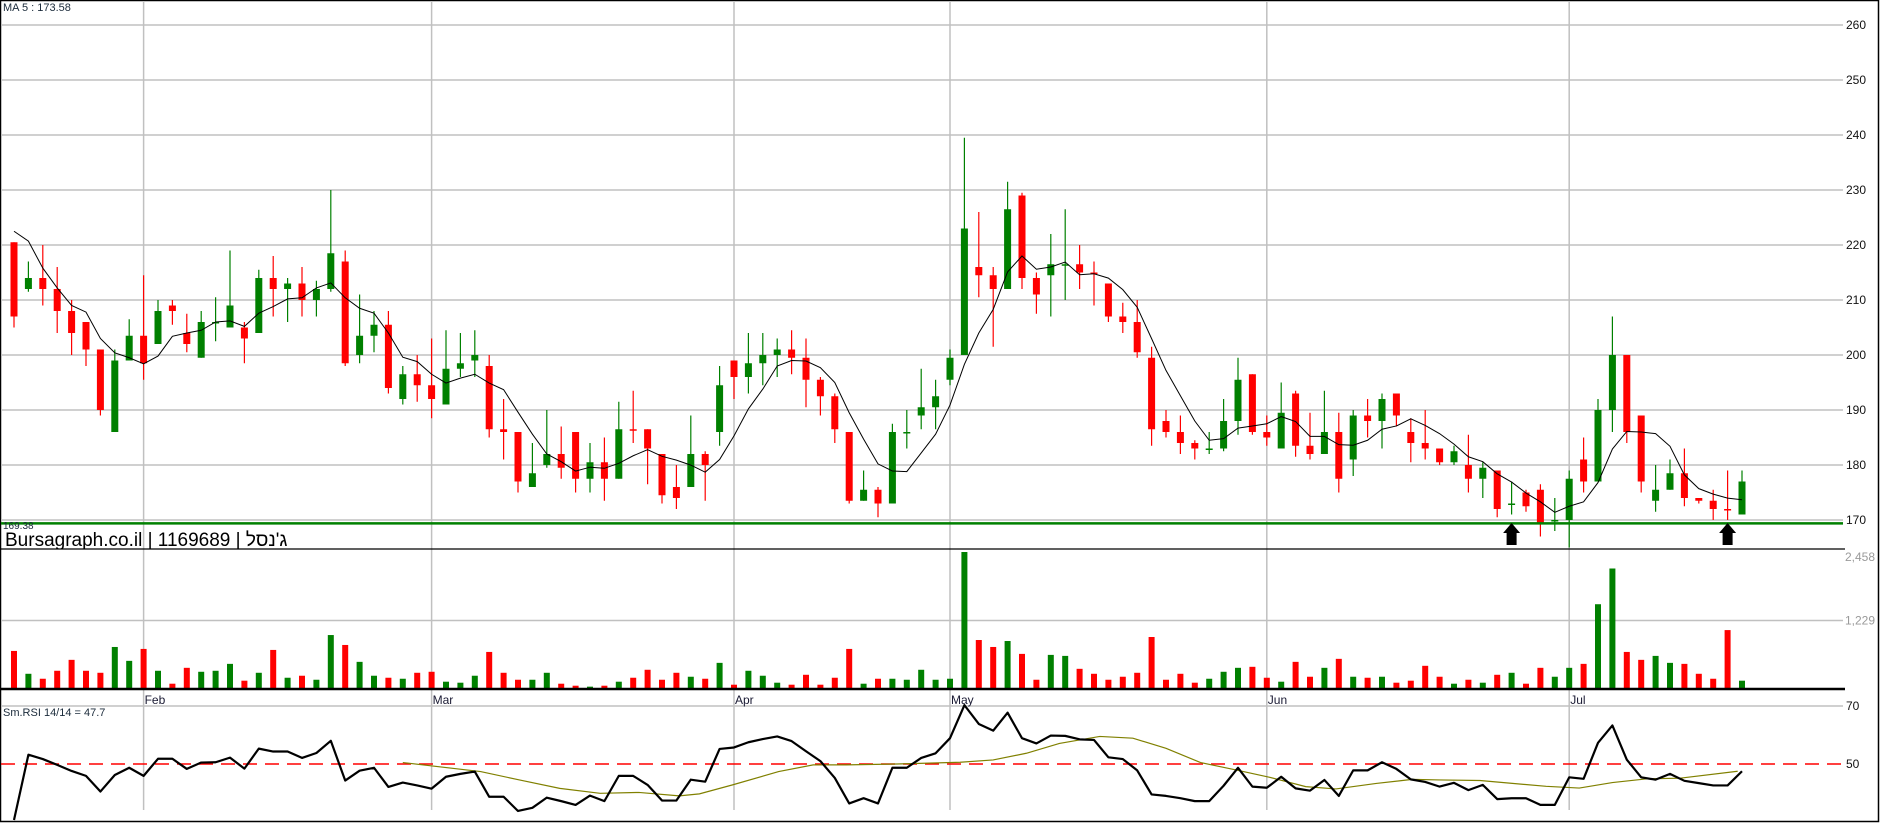  I want to click on month-label: Jul, so click(1577, 700).